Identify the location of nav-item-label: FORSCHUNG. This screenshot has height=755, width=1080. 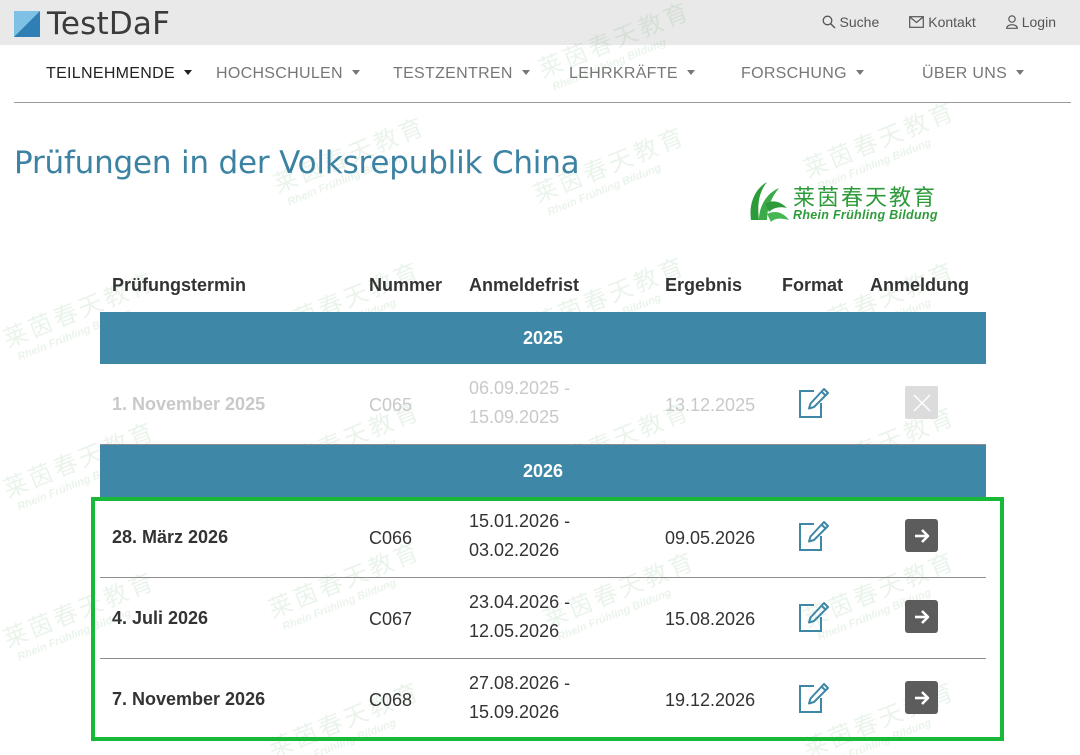
(794, 73).